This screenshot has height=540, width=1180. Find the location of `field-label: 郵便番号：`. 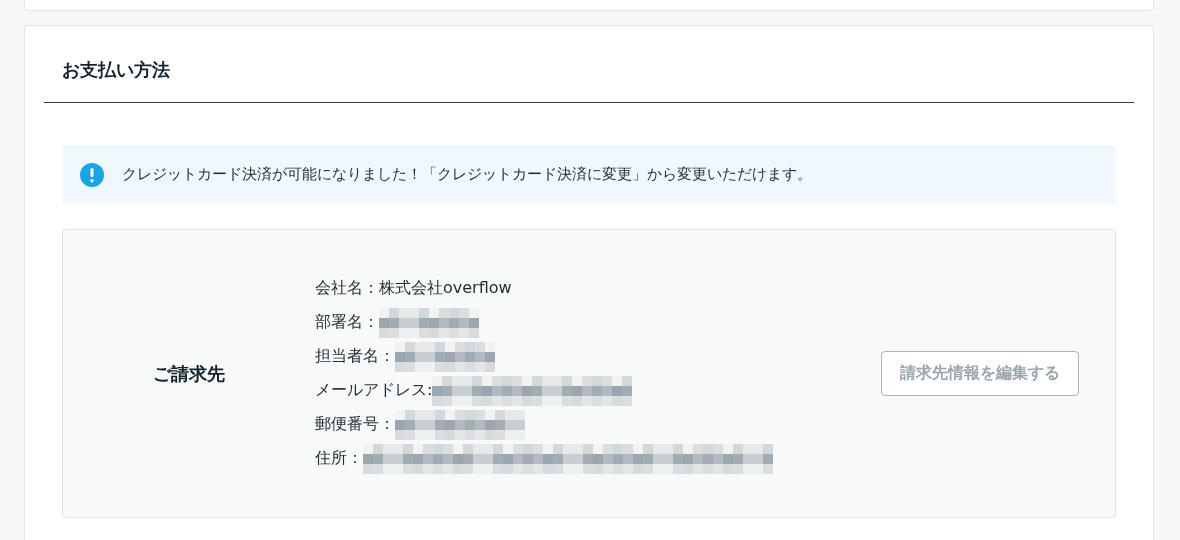

field-label: 郵便番号： is located at coordinates (355, 424).